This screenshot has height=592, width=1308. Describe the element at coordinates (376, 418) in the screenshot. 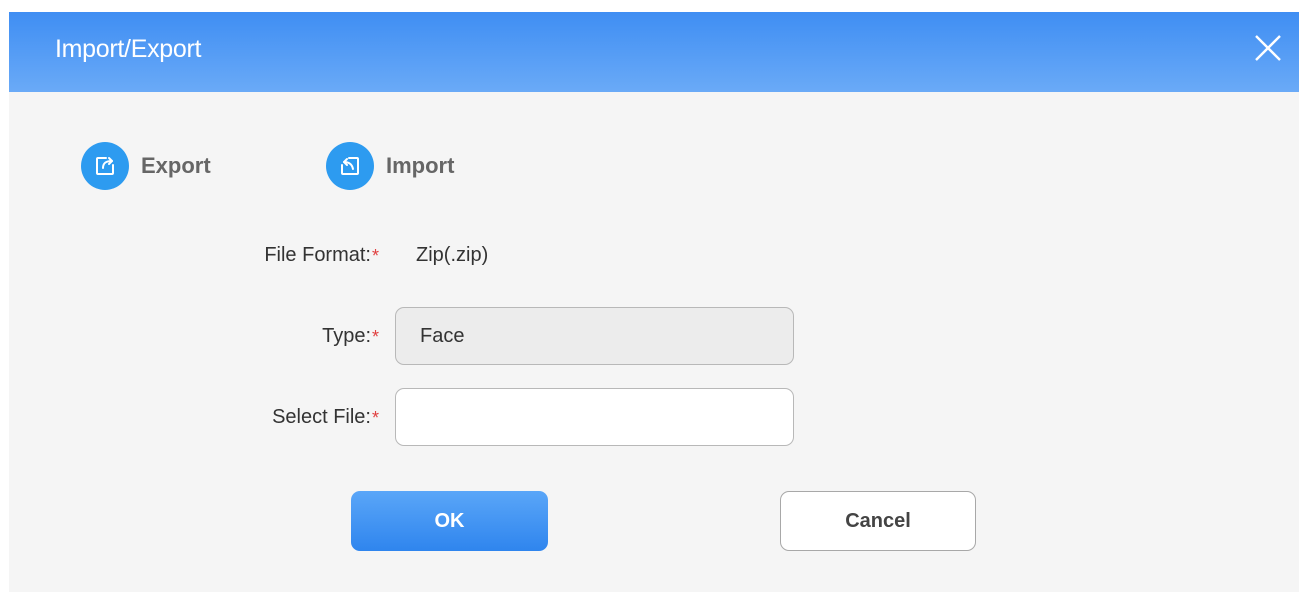

I see `select-file-required-mark: *` at that location.